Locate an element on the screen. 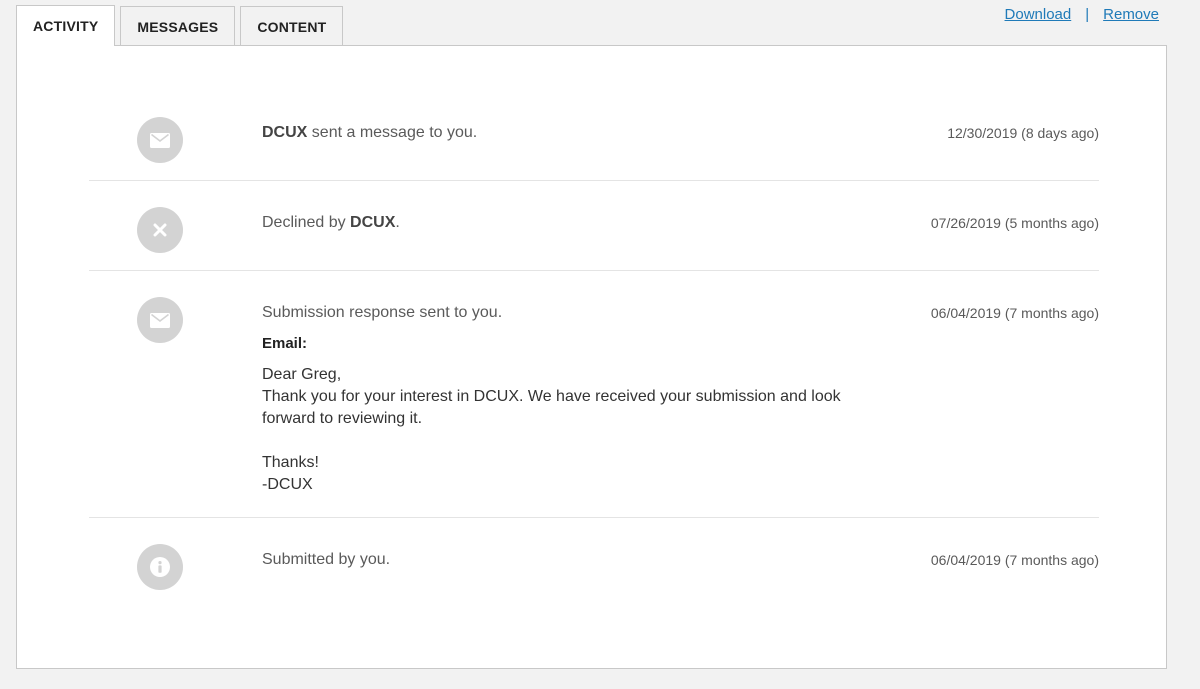 The height and width of the screenshot is (689, 1200). email-label: Email: is located at coordinates (285, 343).